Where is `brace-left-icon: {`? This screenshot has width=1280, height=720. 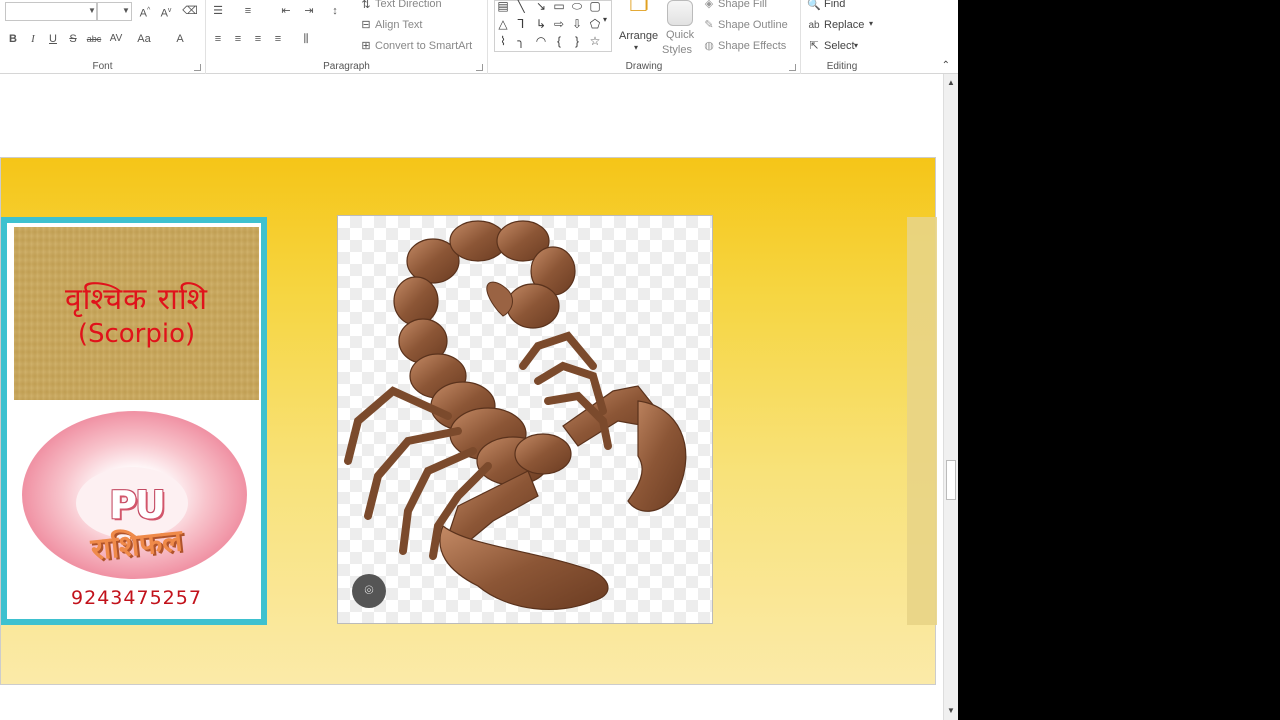 brace-left-icon: { is located at coordinates (559, 41).